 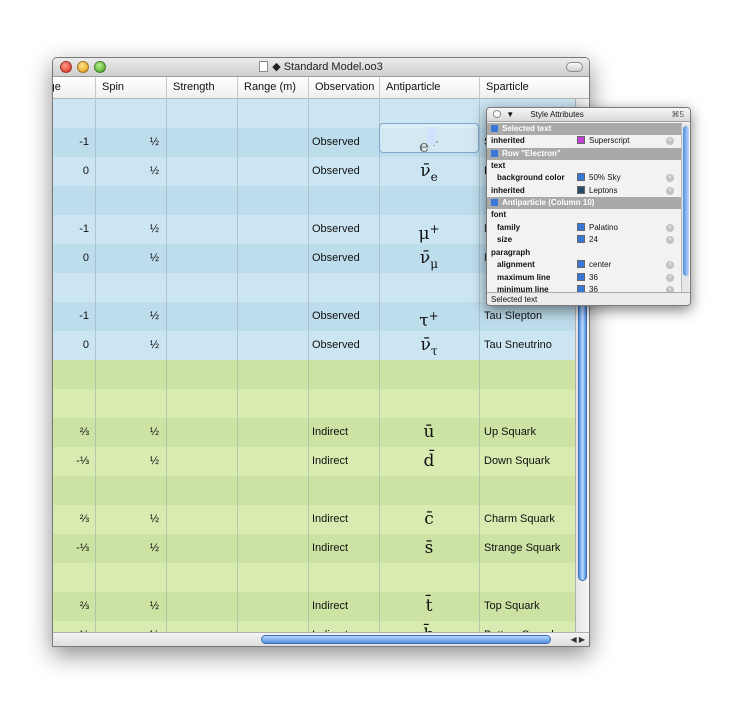 I want to click on table-row: -1 ½ Observed τ+ Tau Slepton, so click(x=321, y=316).